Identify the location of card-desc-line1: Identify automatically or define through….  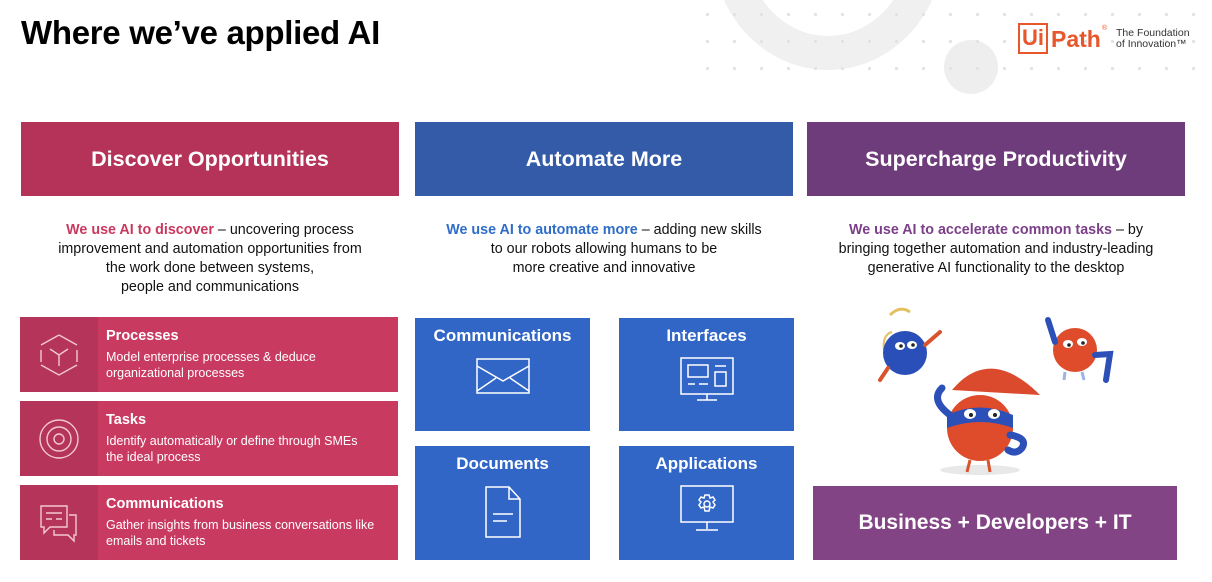
(232, 441).